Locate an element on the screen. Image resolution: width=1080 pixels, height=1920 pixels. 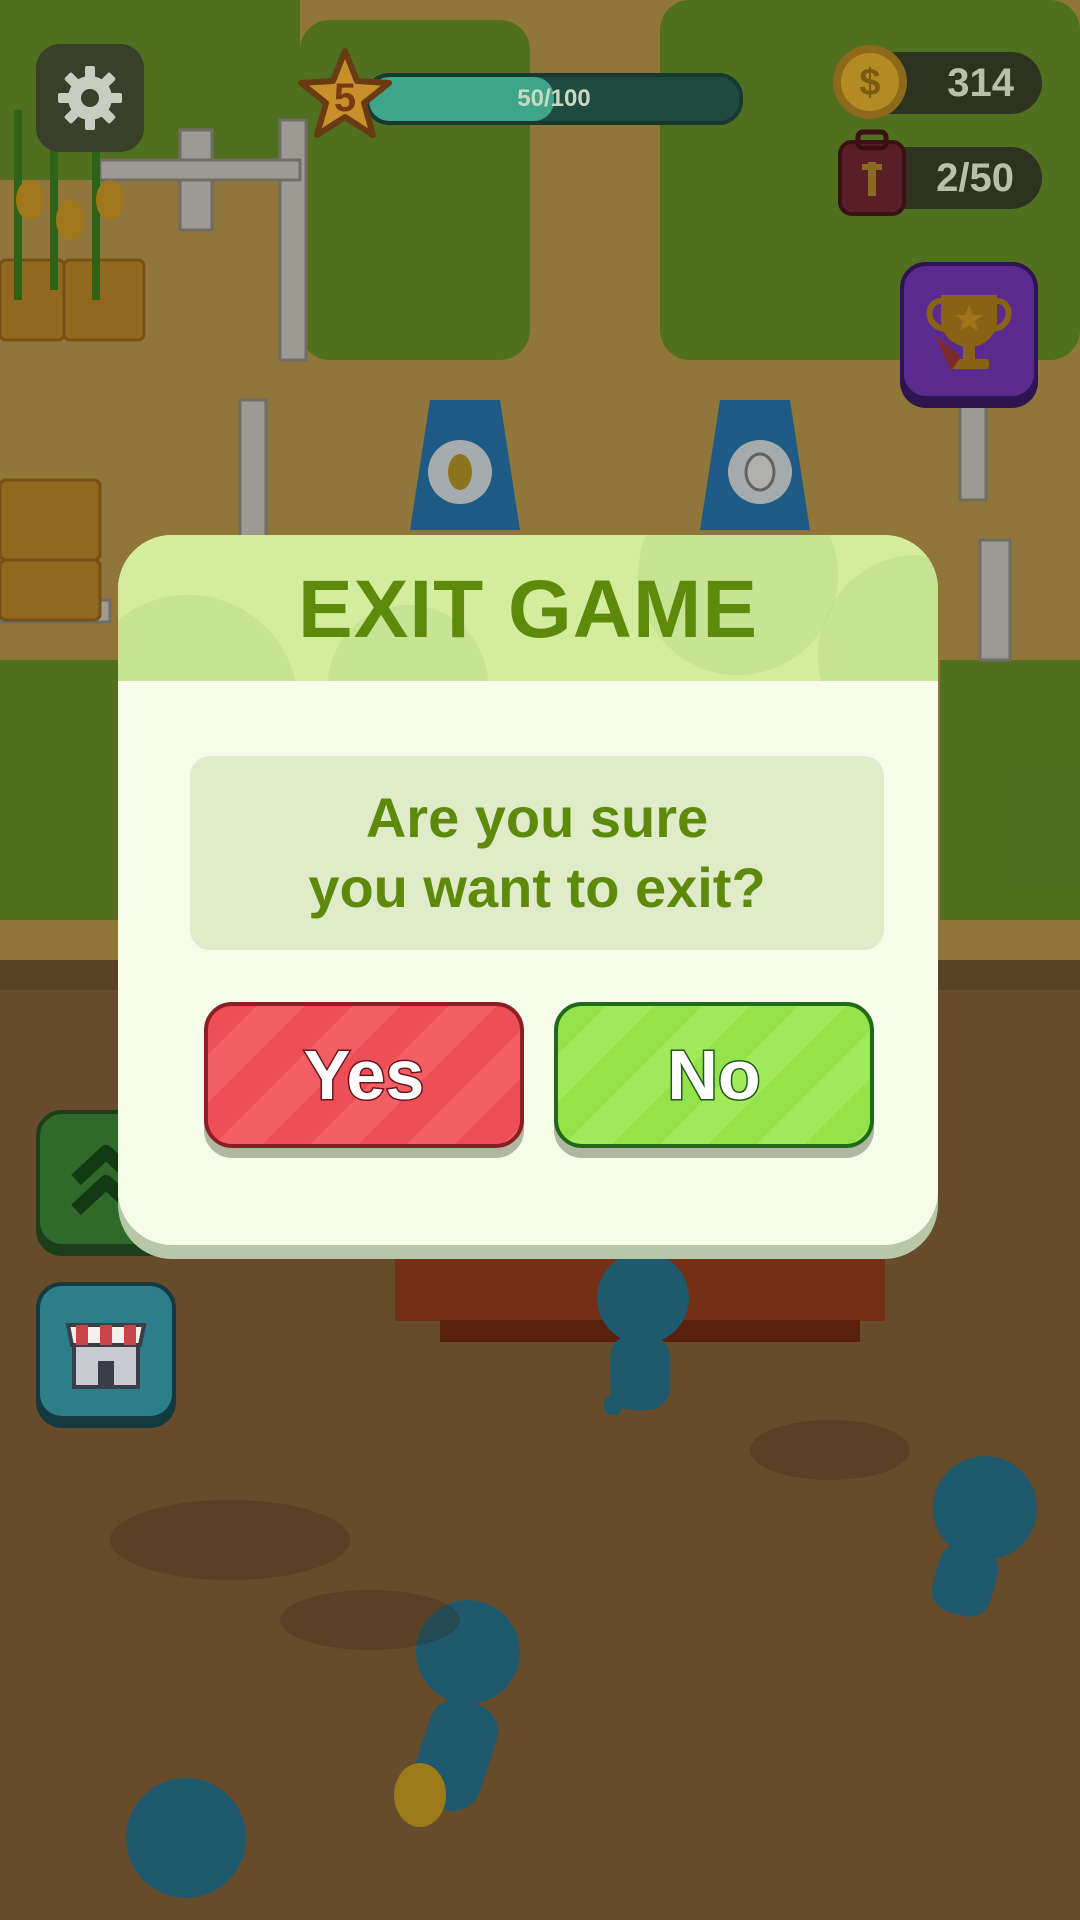
coin-icon: $ is located at coordinates (870, 82).